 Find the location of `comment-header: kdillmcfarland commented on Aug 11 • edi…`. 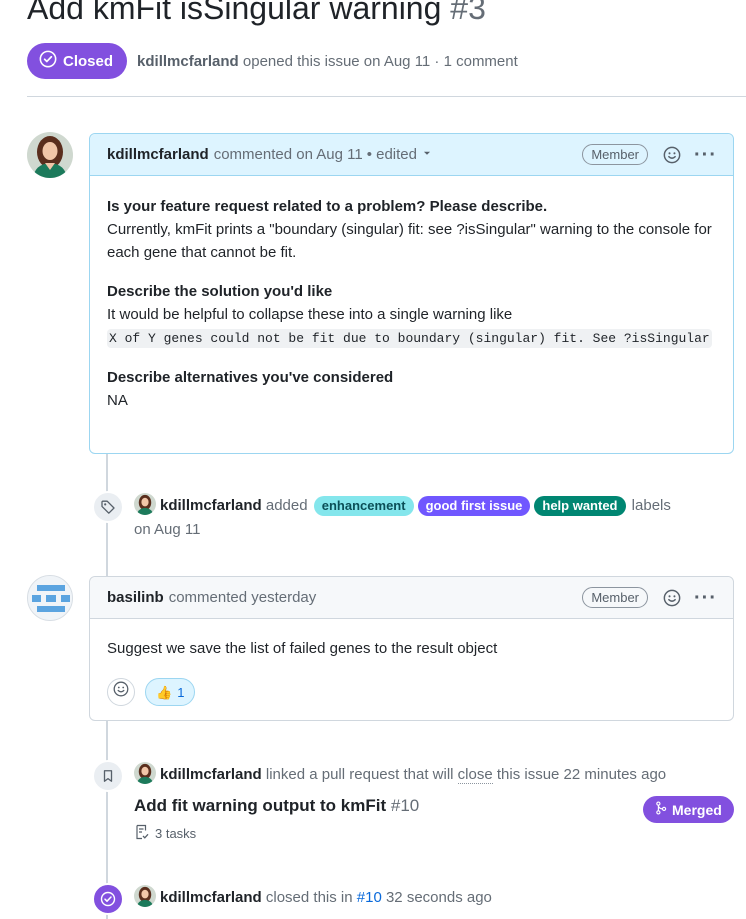

comment-header: kdillmcfarland commented on Aug 11 • edi… is located at coordinates (411, 155).